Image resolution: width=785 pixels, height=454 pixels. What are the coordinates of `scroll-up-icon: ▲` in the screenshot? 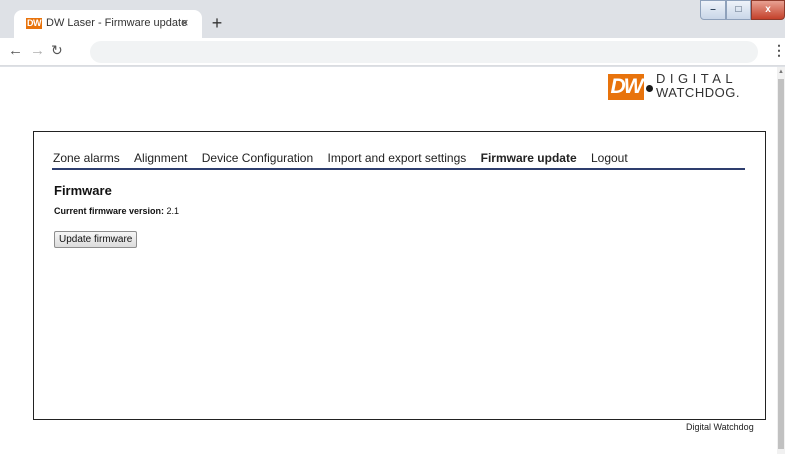 It's located at (781, 72).